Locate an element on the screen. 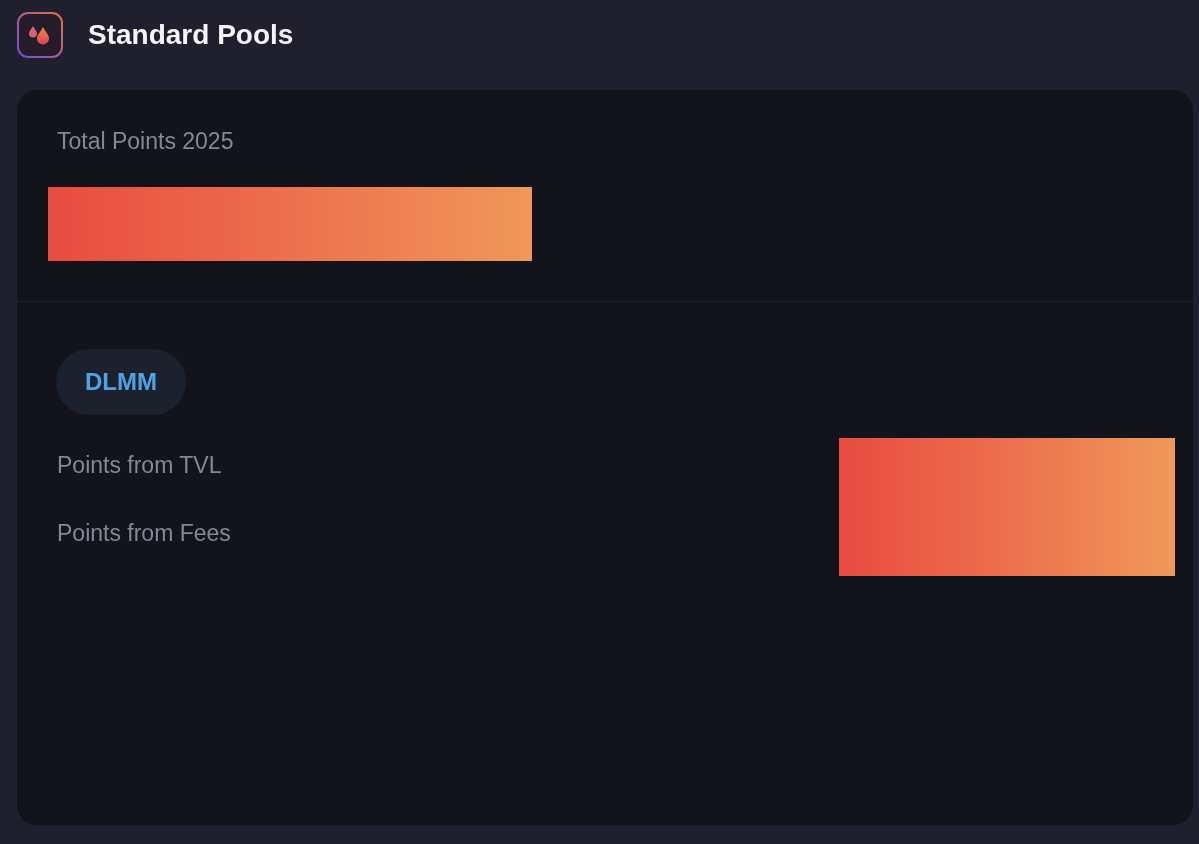 Image resolution: width=1199 pixels, height=844 pixels. water-drops-logo-icon is located at coordinates (40, 35).